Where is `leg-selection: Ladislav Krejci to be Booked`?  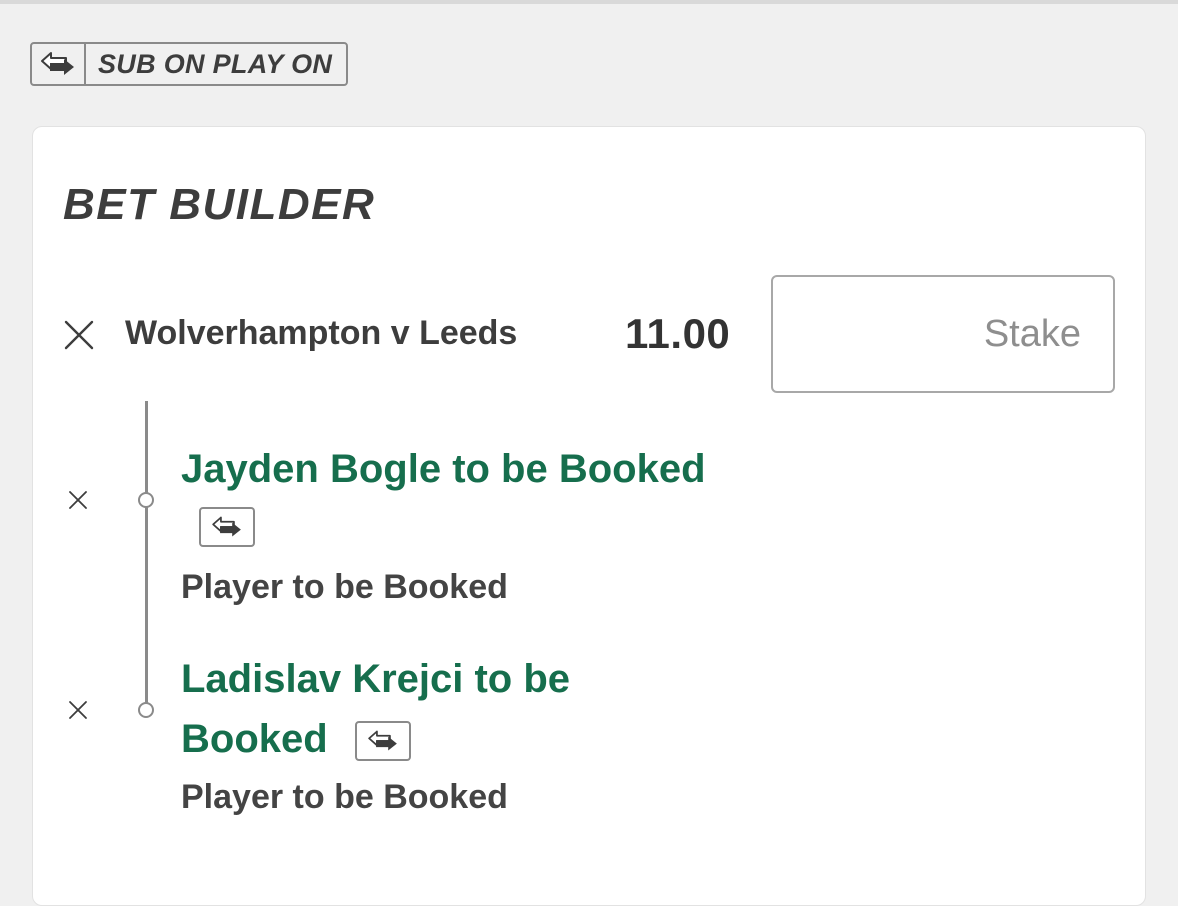 leg-selection: Ladislav Krejci to be Booked is located at coordinates (375, 709).